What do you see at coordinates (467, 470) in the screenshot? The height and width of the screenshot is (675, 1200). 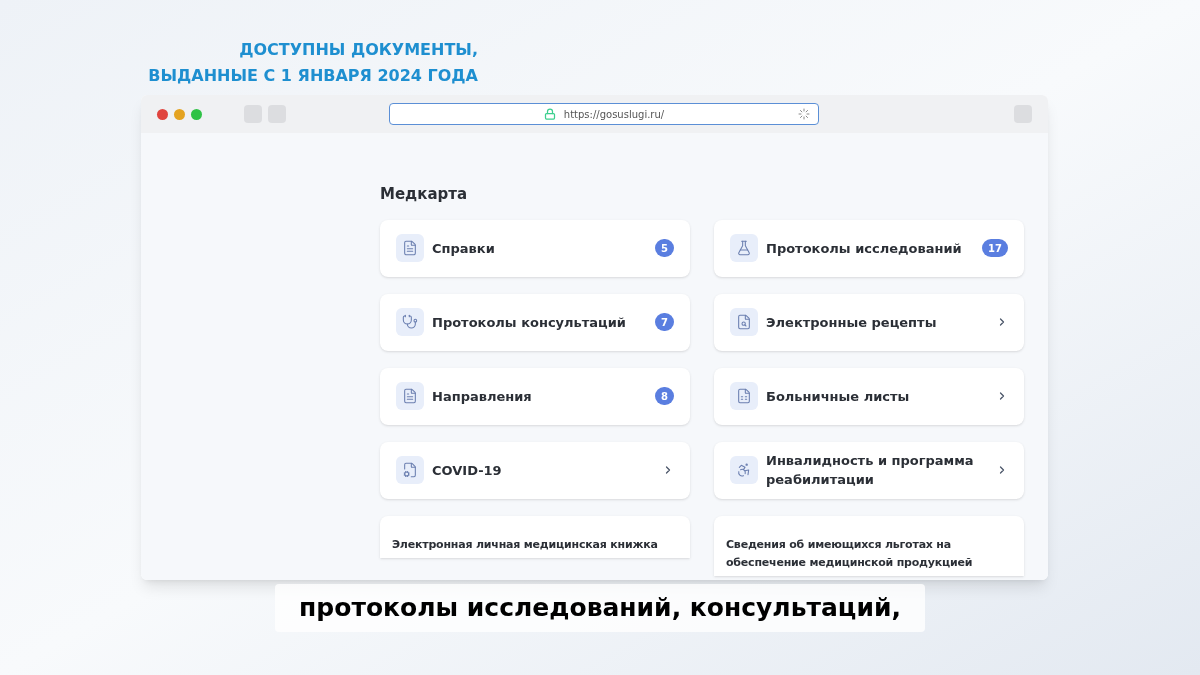 I see `card-title: COVID-19` at bounding box center [467, 470].